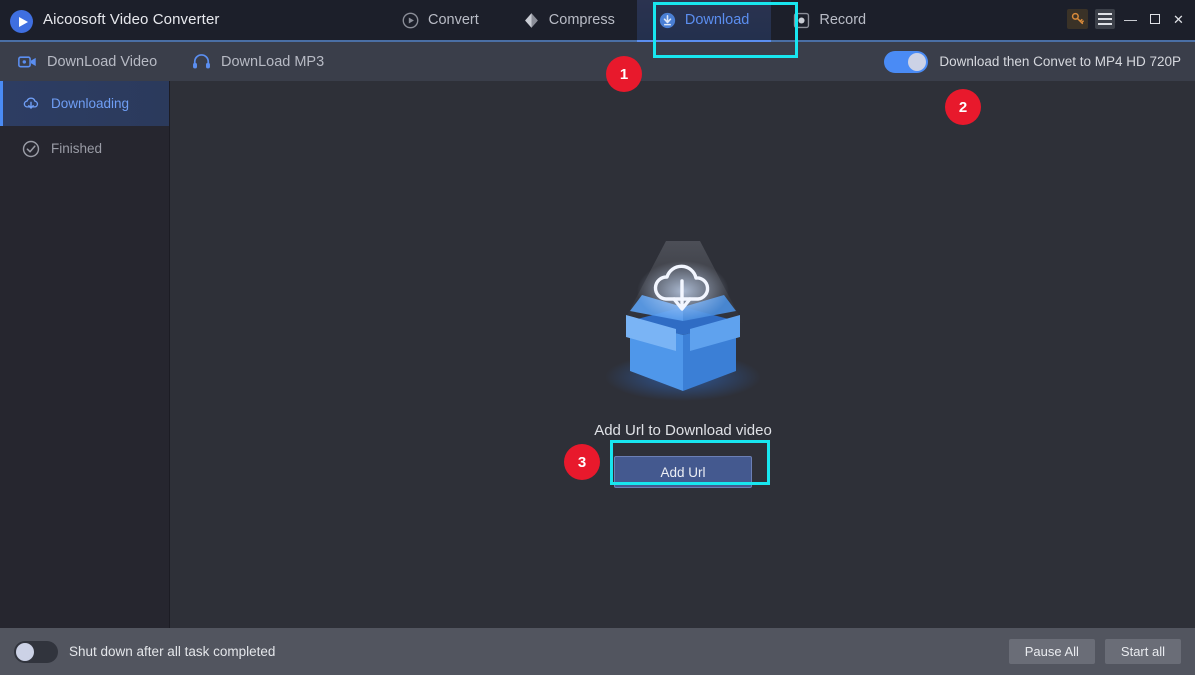  What do you see at coordinates (273, 61) in the screenshot?
I see `subnav-item-download-mp3-label: DownLoad MP3` at bounding box center [273, 61].